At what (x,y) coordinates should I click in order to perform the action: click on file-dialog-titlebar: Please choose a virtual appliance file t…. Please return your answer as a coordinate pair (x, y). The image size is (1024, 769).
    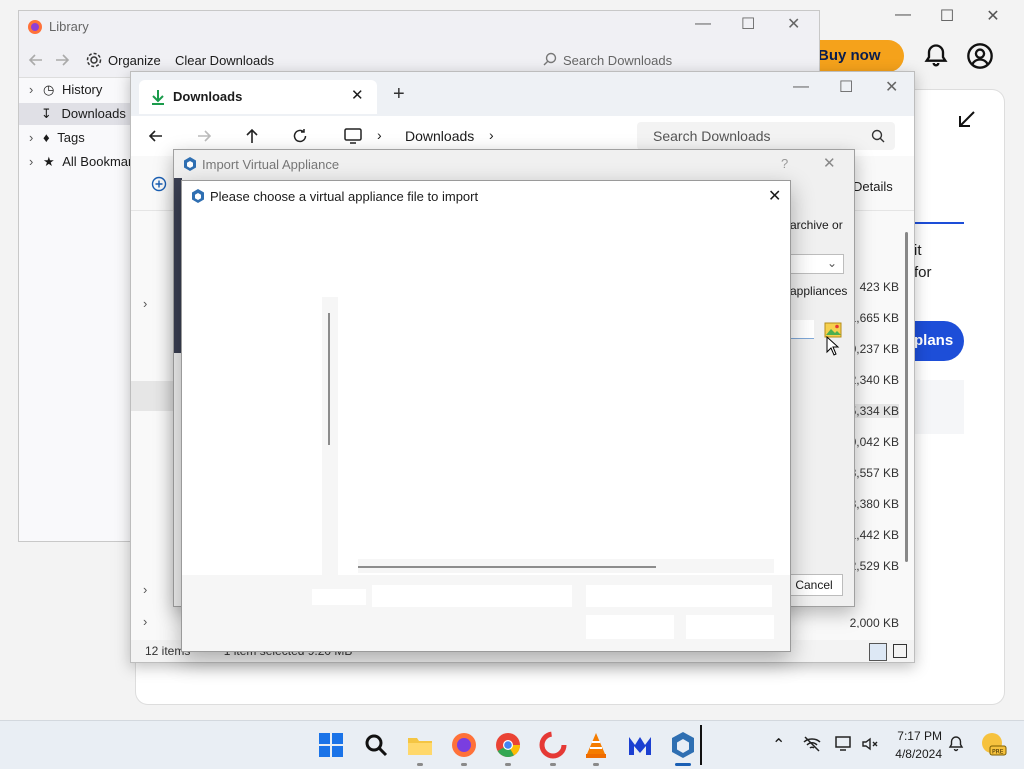
    Looking at the image, I should click on (486, 196).